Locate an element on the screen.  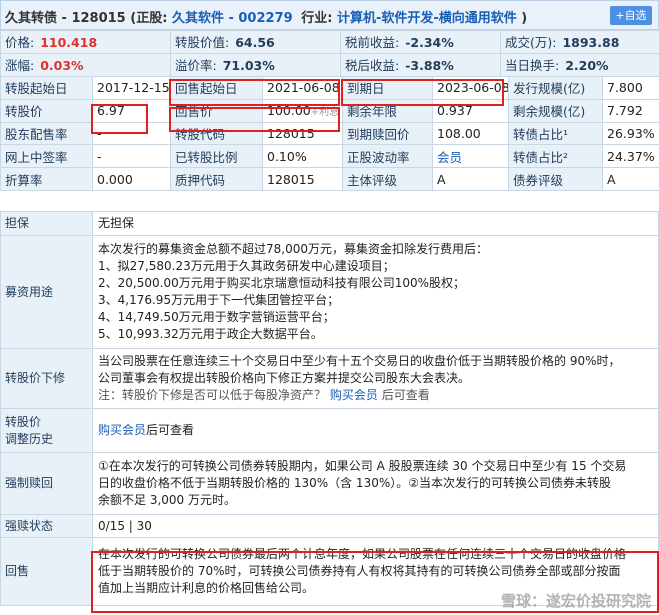
info-label-text: 转股起始日 is located at coordinates (36, 89).